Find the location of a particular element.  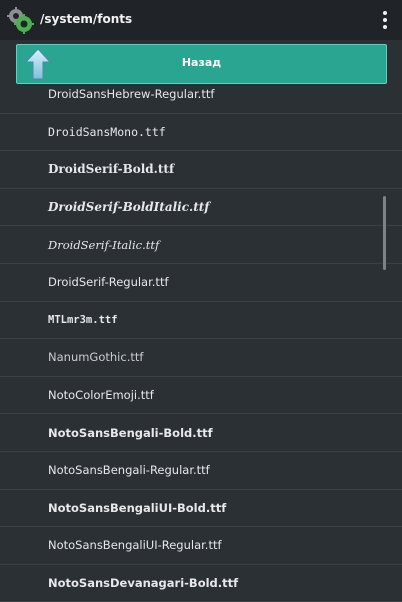

file-name: DroidSerif-Bold.ttf is located at coordinates (111, 169).